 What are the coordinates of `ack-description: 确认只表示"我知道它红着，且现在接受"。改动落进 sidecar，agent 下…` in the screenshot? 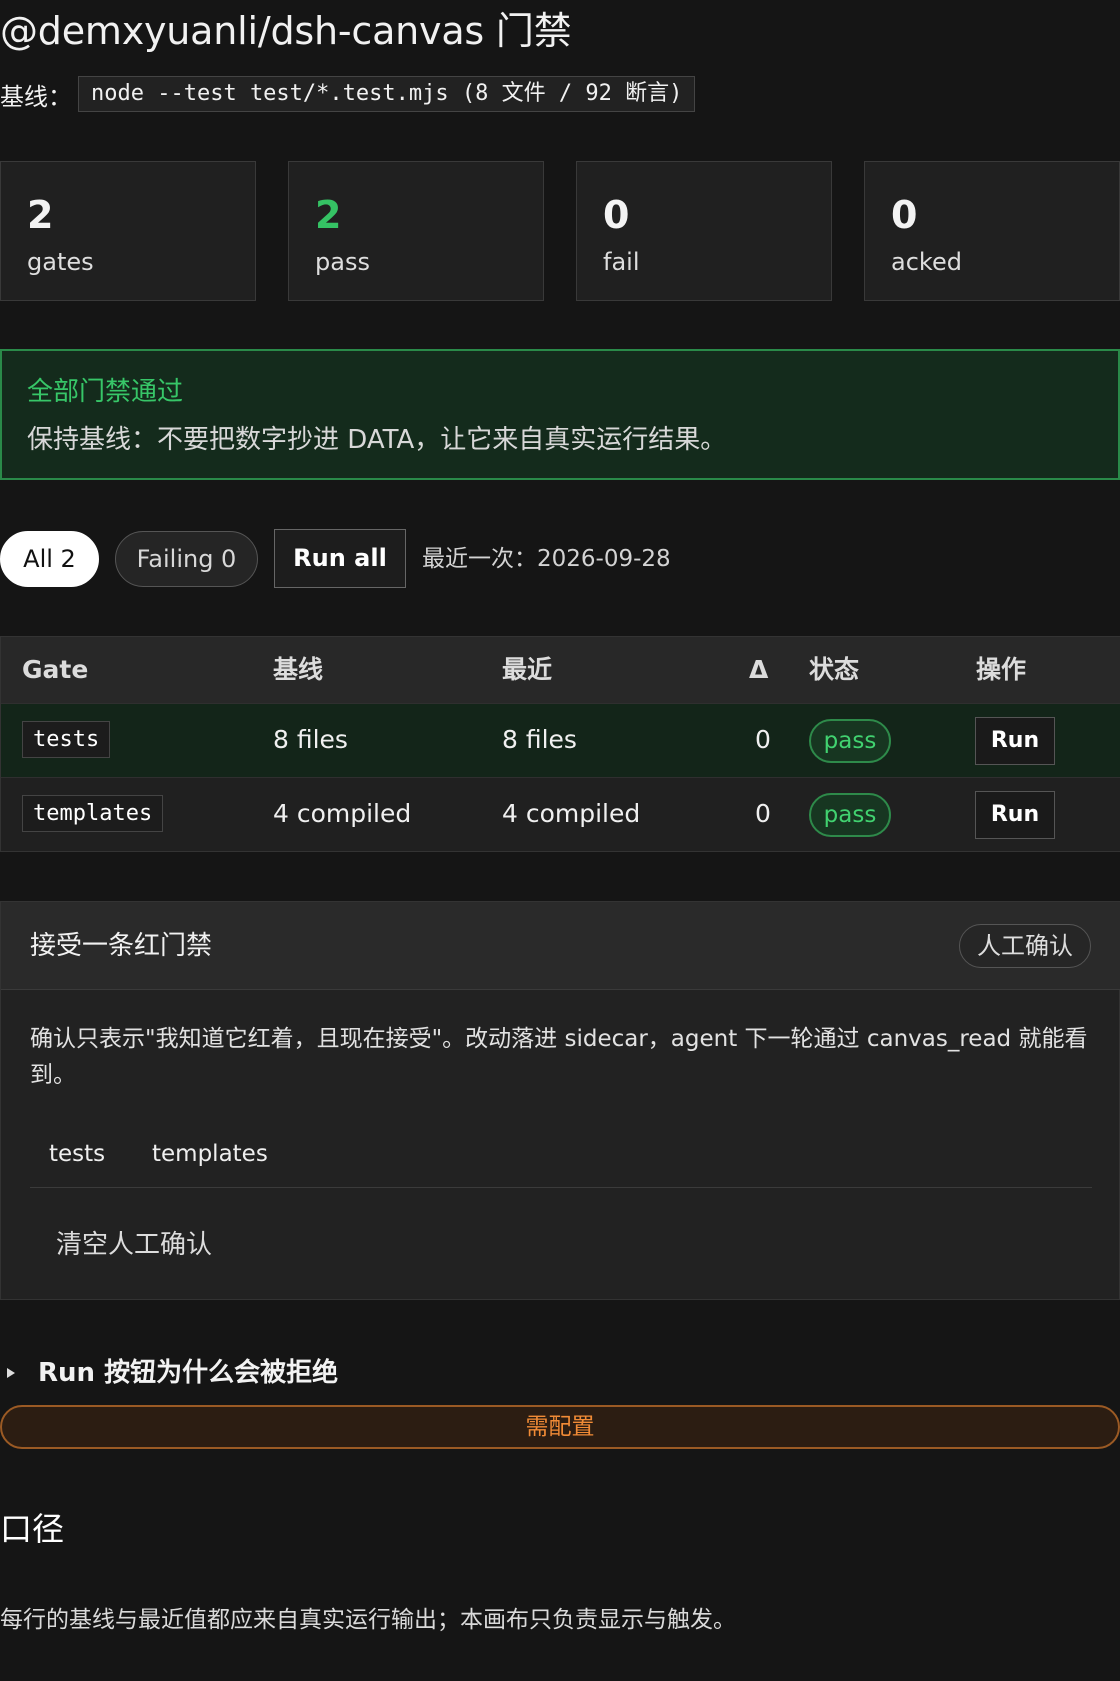 It's located at (559, 1057).